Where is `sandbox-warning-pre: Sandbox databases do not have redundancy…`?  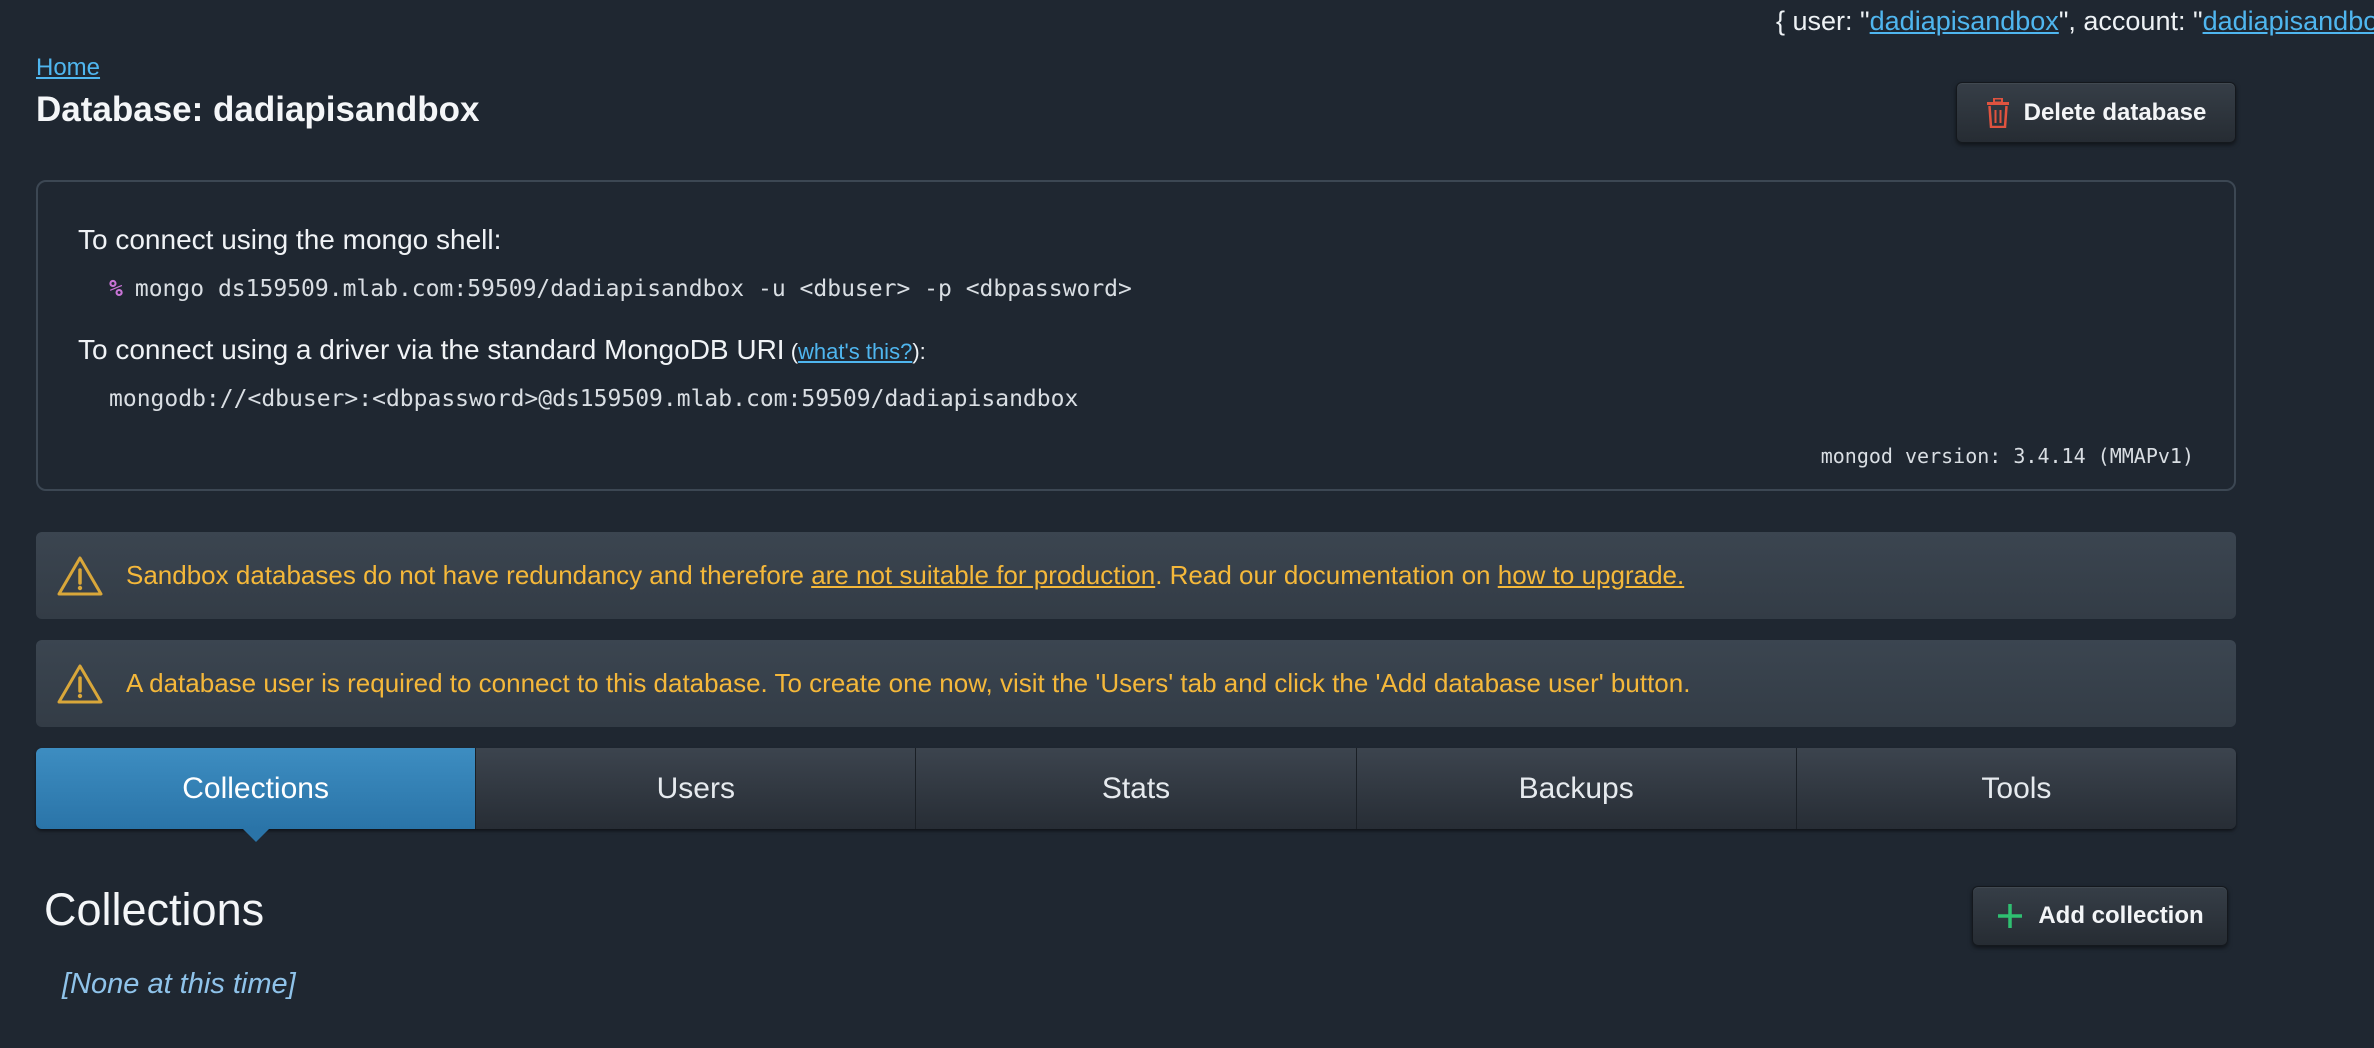 sandbox-warning-pre: Sandbox databases do not have redundancy… is located at coordinates (469, 575).